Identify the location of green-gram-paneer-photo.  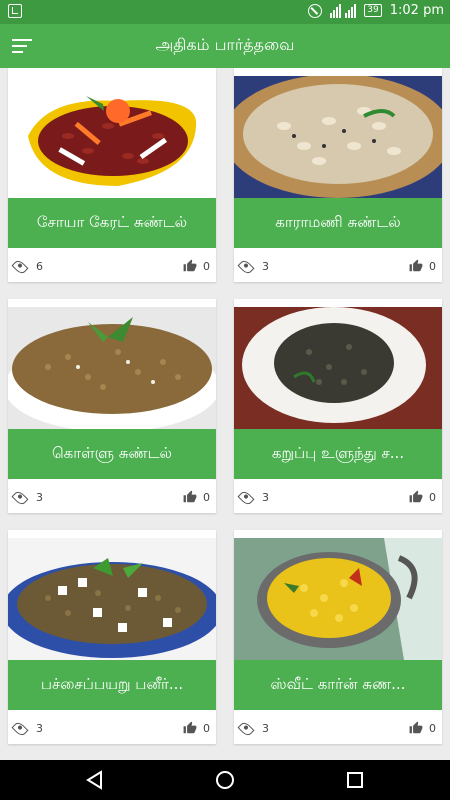
(112, 599).